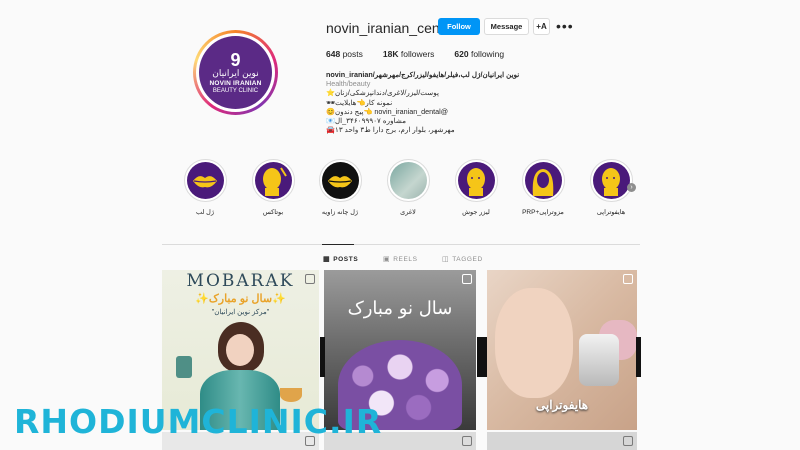 Image resolution: width=800 pixels, height=450 pixels. Describe the element at coordinates (352, 54) in the screenshot. I see `posts-label: posts` at that location.